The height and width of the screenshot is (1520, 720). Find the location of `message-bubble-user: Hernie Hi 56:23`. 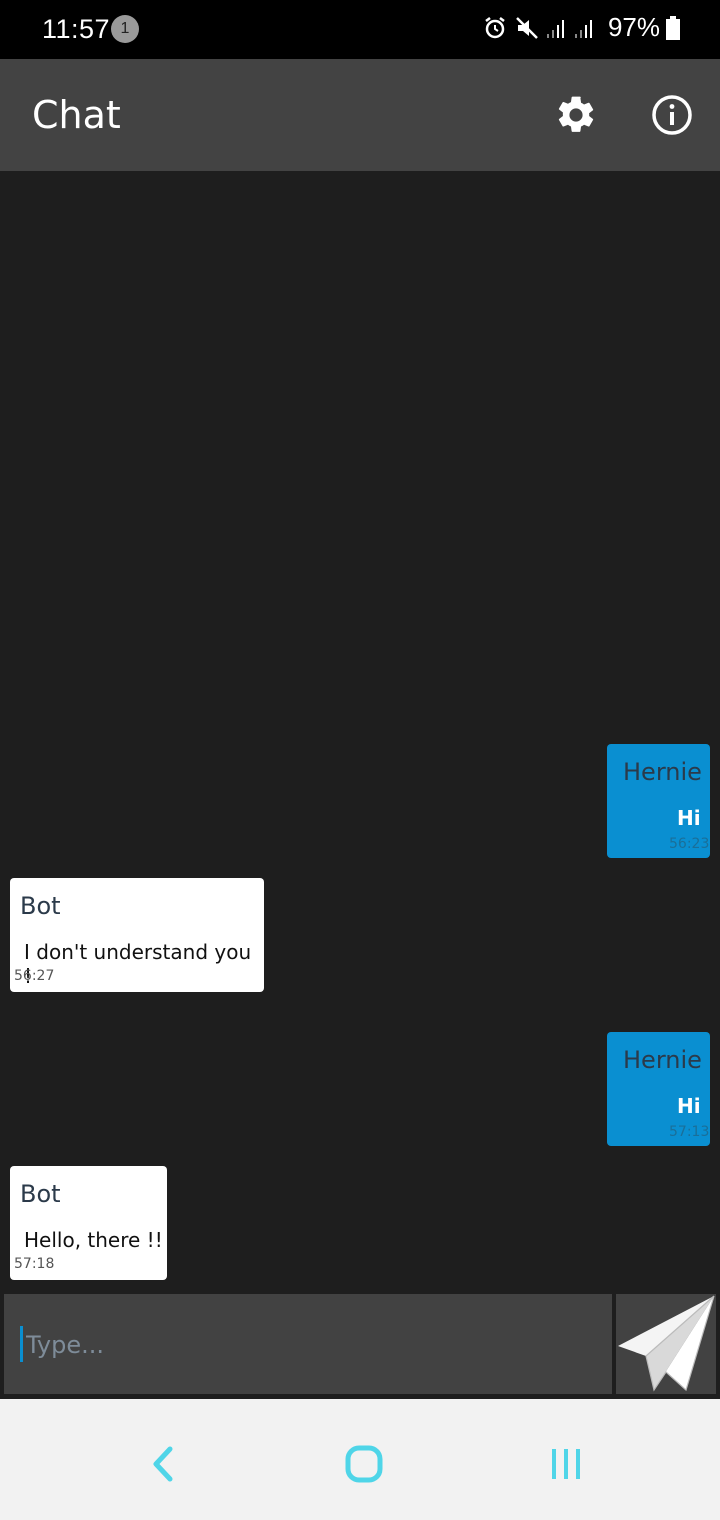

message-bubble-user: Hernie Hi 56:23 is located at coordinates (658, 801).